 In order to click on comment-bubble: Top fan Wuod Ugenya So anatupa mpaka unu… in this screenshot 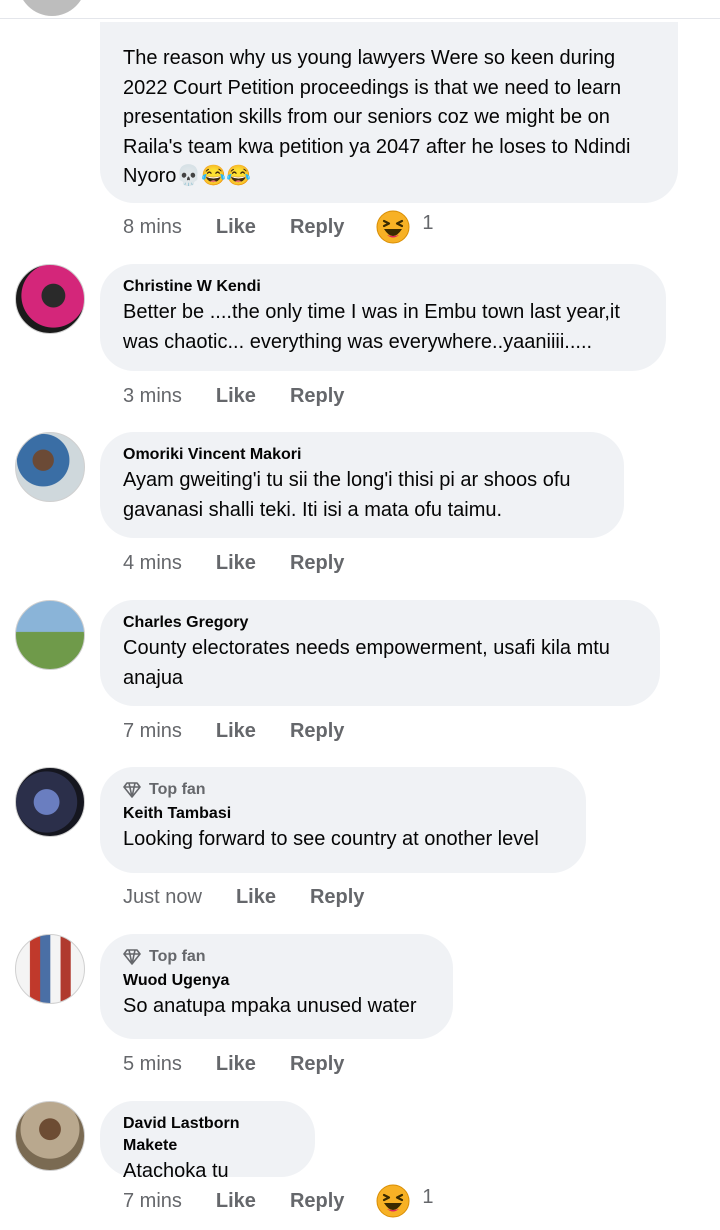, I will do `click(276, 986)`.